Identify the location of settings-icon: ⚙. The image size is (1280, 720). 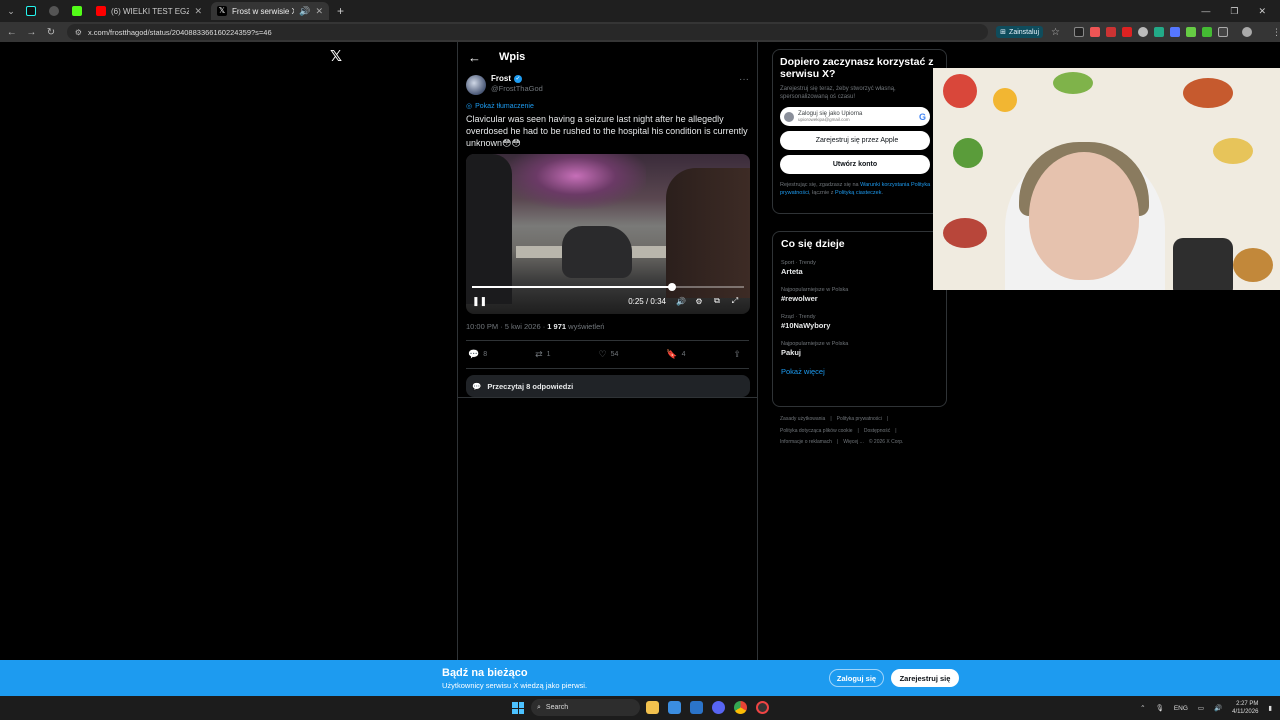
(699, 301).